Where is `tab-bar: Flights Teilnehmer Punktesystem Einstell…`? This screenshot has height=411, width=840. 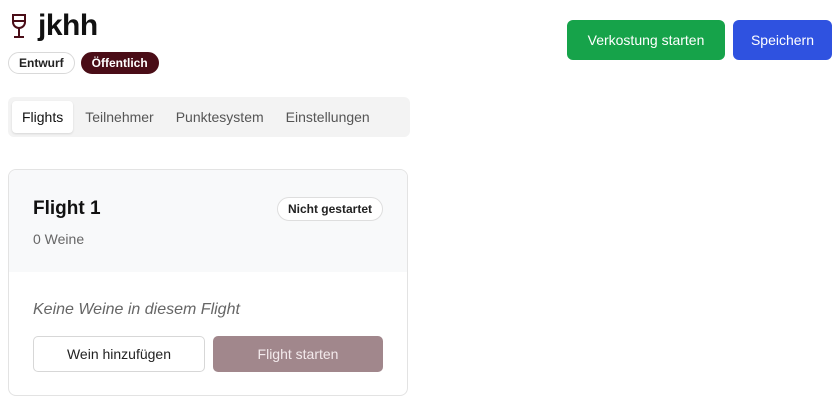
tab-bar: Flights Teilnehmer Punktesystem Einstell… is located at coordinates (209, 117).